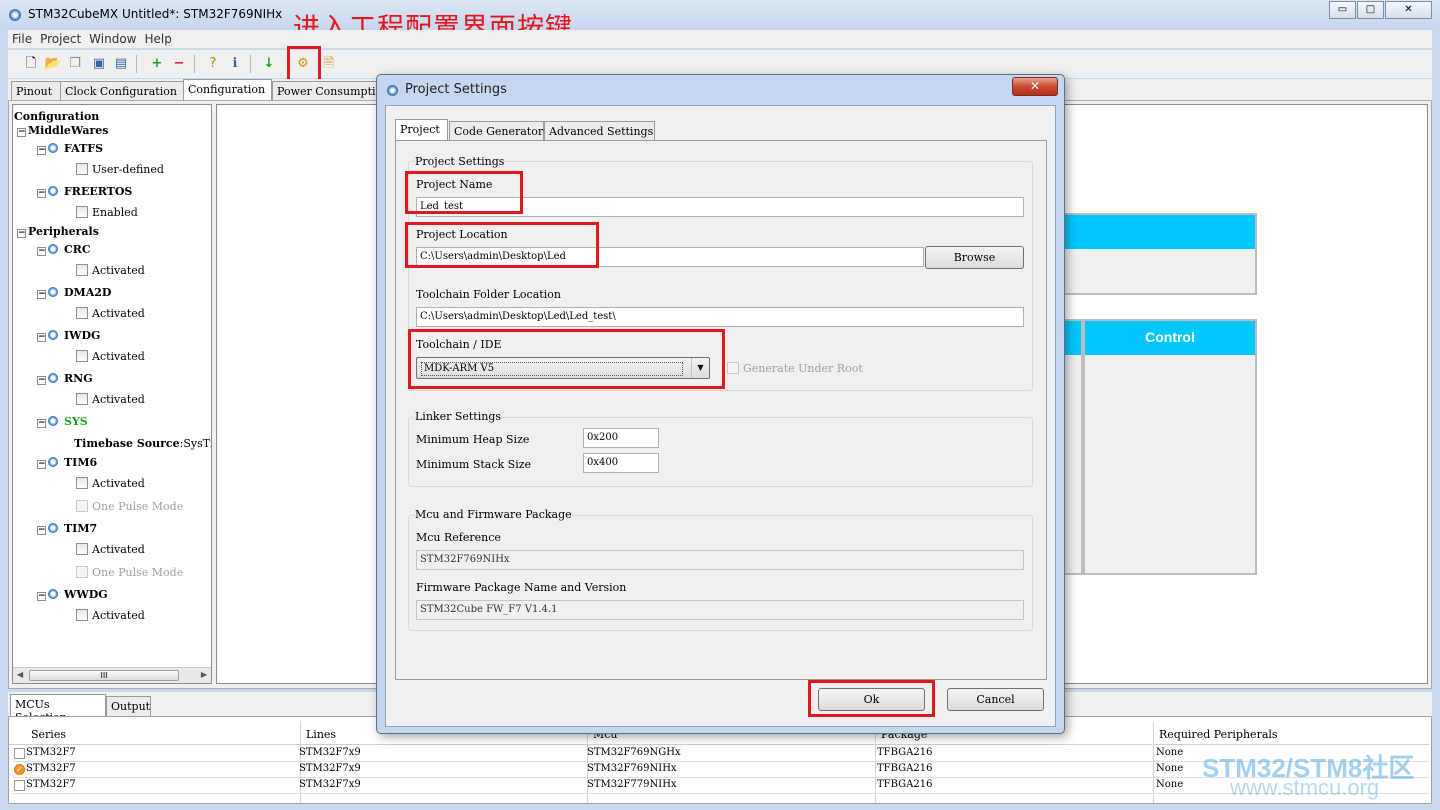  I want to click on dialog-close-button: ✕, so click(1035, 86).